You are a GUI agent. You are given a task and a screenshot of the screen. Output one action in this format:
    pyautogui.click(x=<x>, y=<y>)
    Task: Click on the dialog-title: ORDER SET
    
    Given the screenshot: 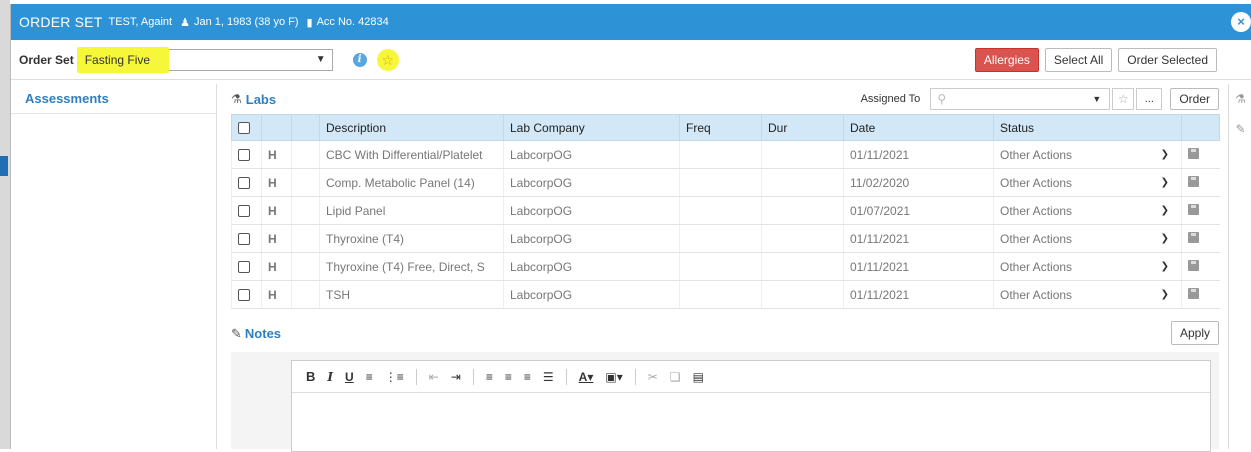 What is the action you would take?
    pyautogui.click(x=61, y=22)
    